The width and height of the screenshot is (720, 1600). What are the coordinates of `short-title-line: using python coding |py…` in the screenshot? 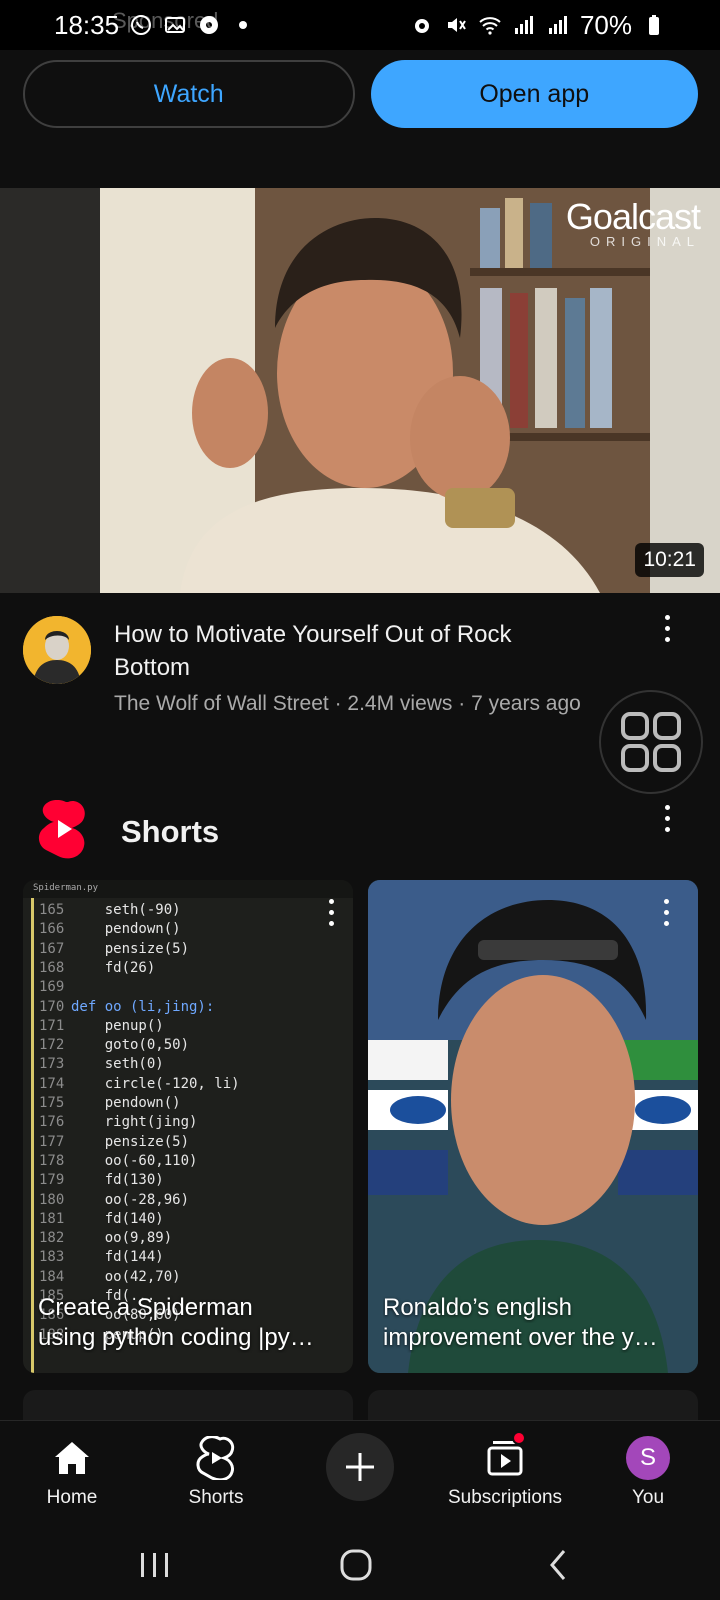 It's located at (176, 1337).